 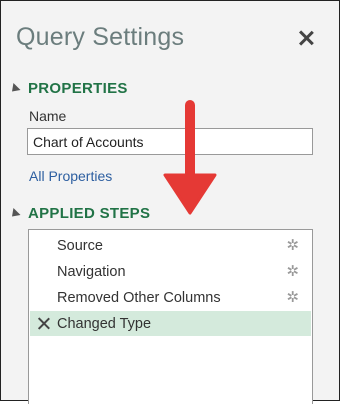 What do you see at coordinates (170, 323) in the screenshot?
I see `step-changed-type: Changed Type` at bounding box center [170, 323].